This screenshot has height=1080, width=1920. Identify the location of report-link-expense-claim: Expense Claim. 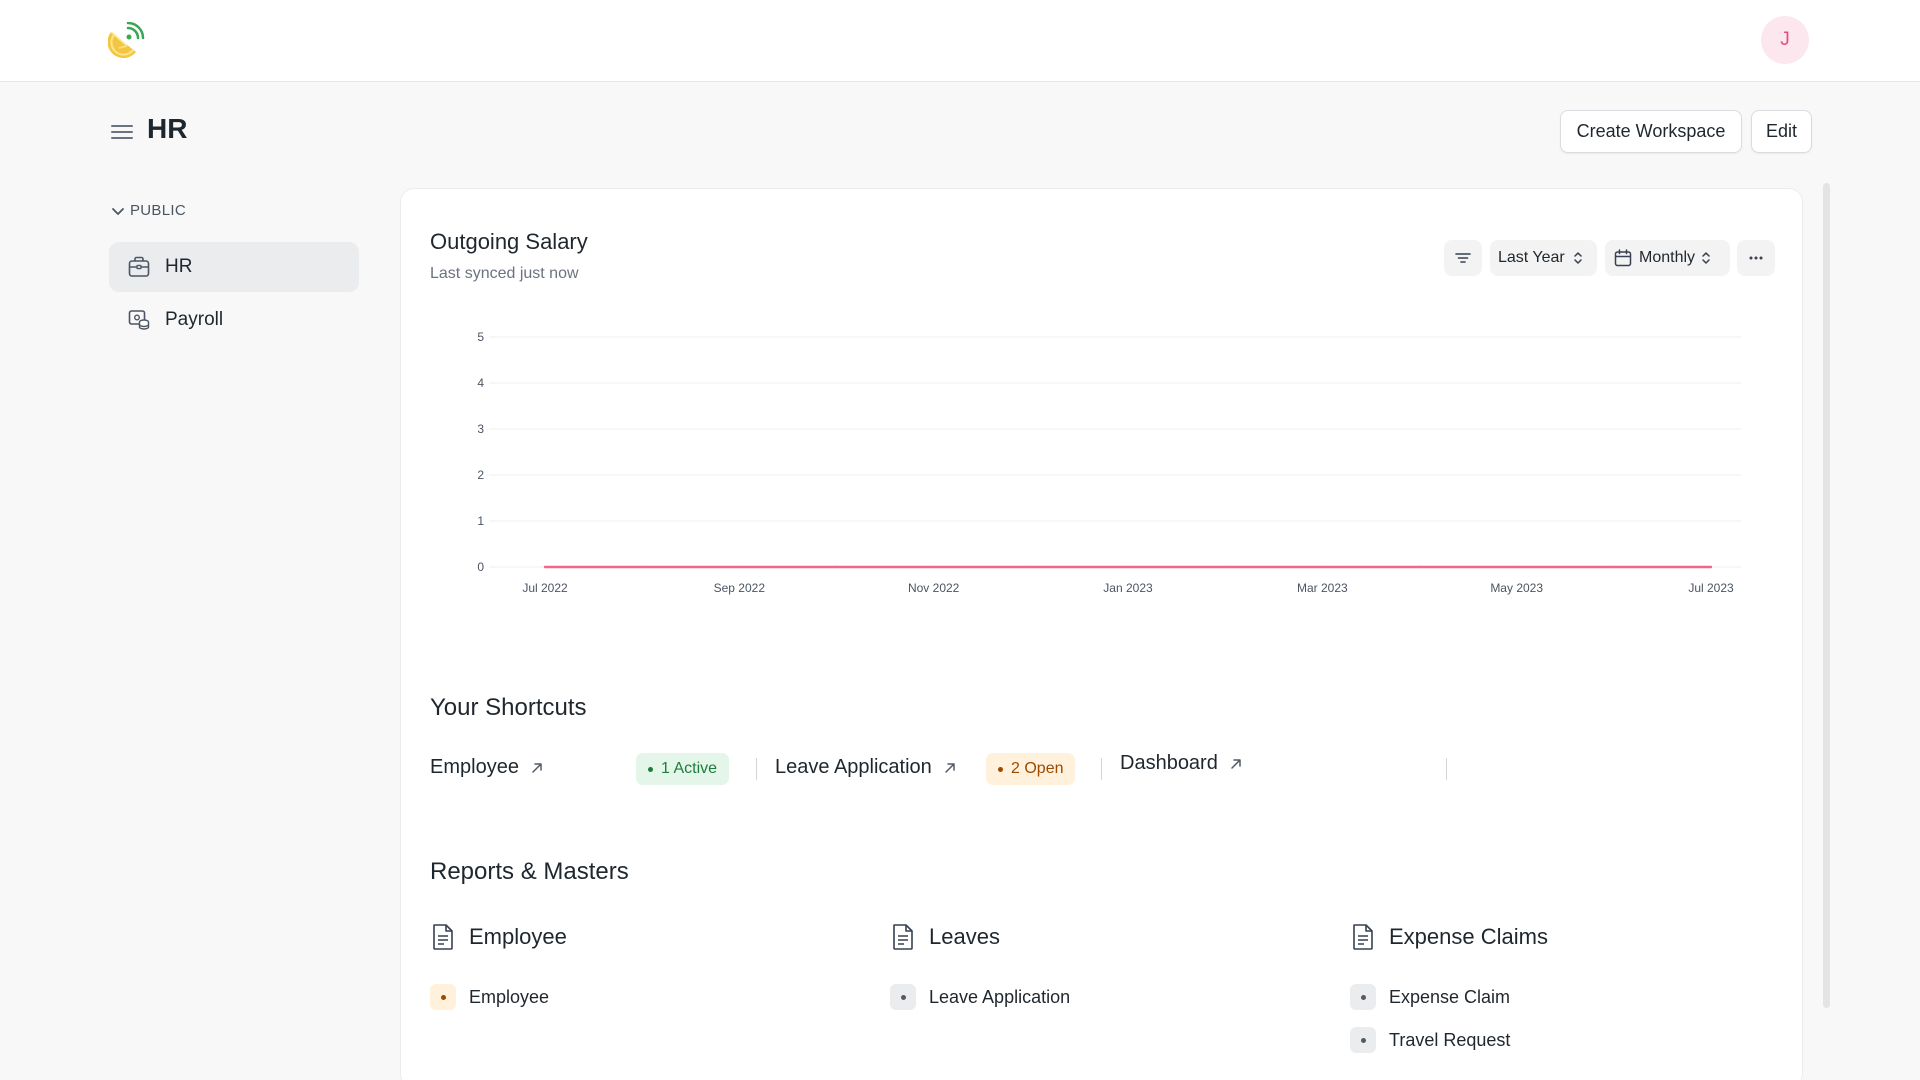
(1430, 997).